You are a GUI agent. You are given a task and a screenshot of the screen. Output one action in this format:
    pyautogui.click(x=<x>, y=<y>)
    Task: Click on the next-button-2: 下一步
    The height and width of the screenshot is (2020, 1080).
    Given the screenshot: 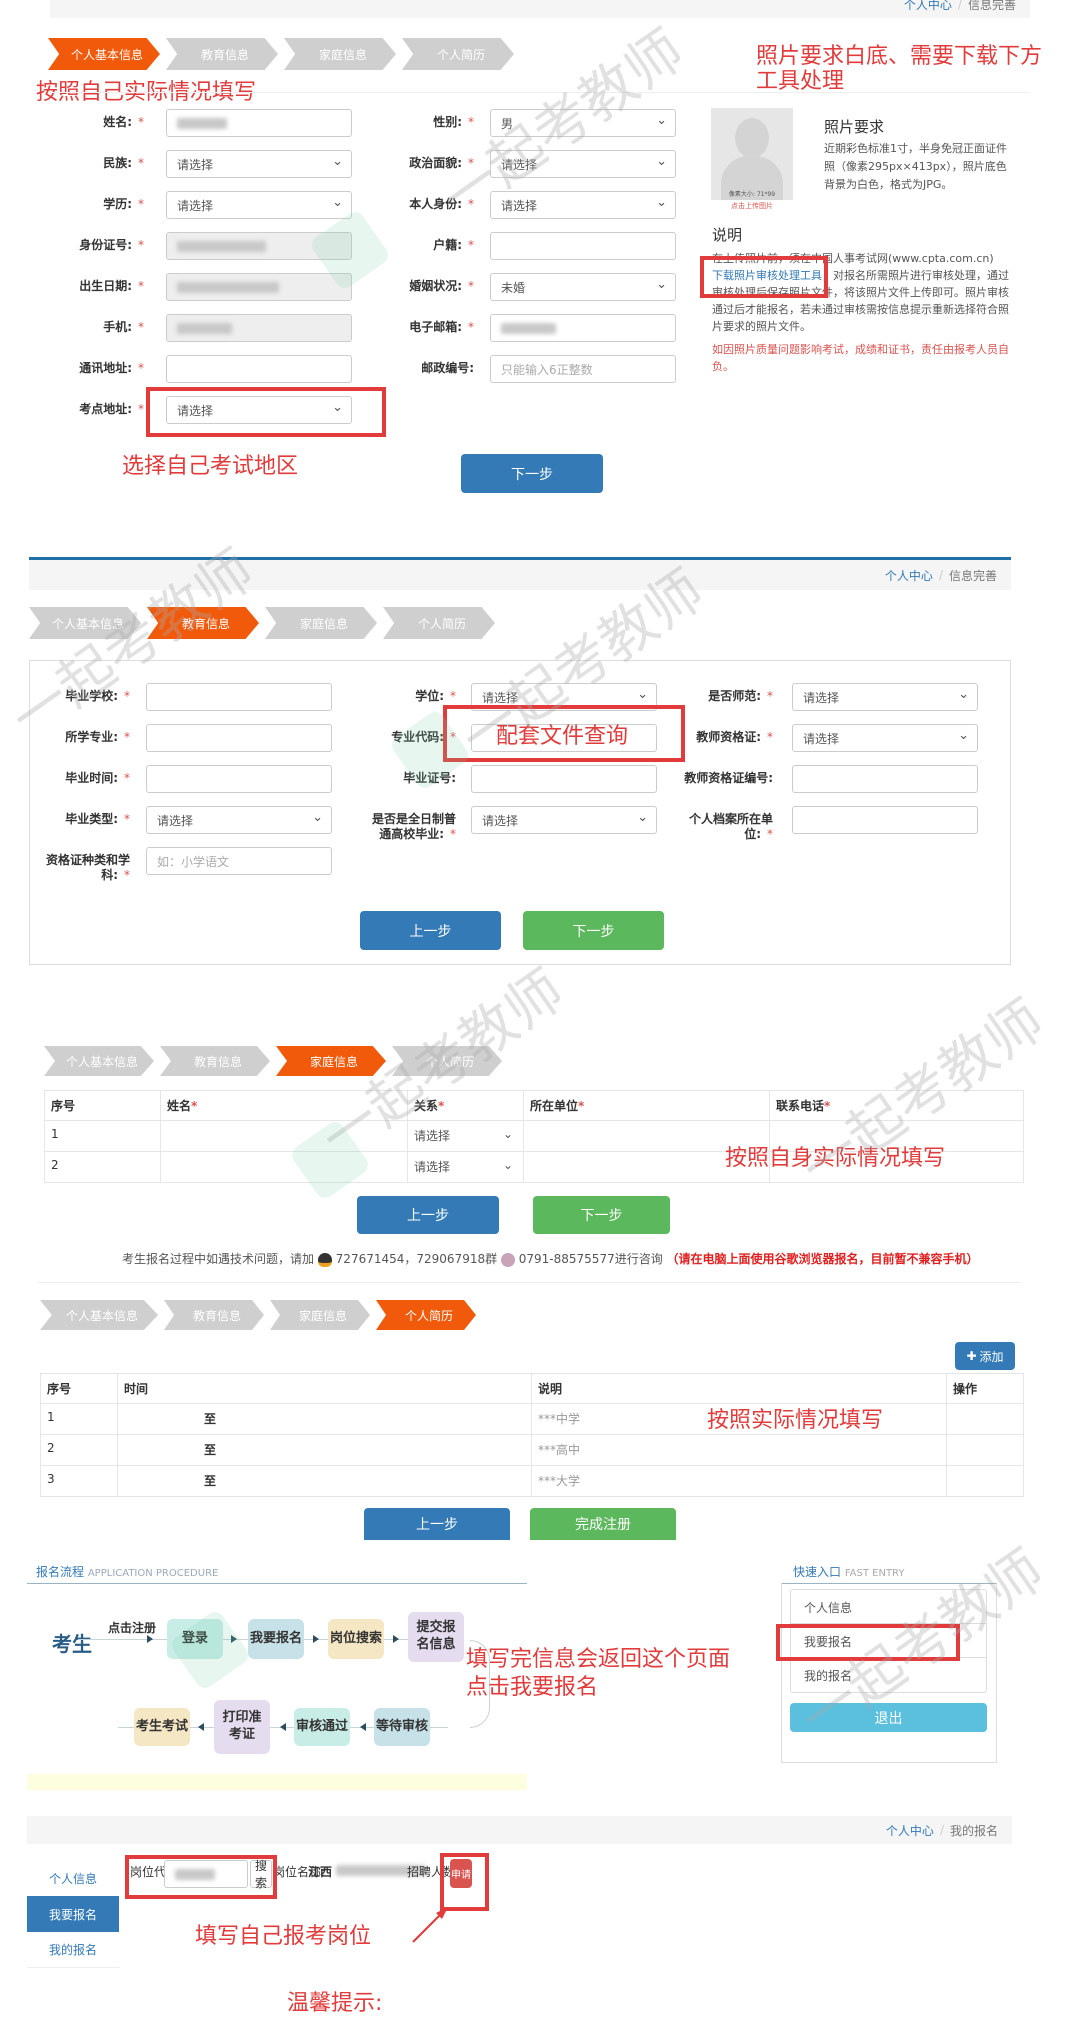 What is the action you would take?
    pyautogui.click(x=593, y=930)
    